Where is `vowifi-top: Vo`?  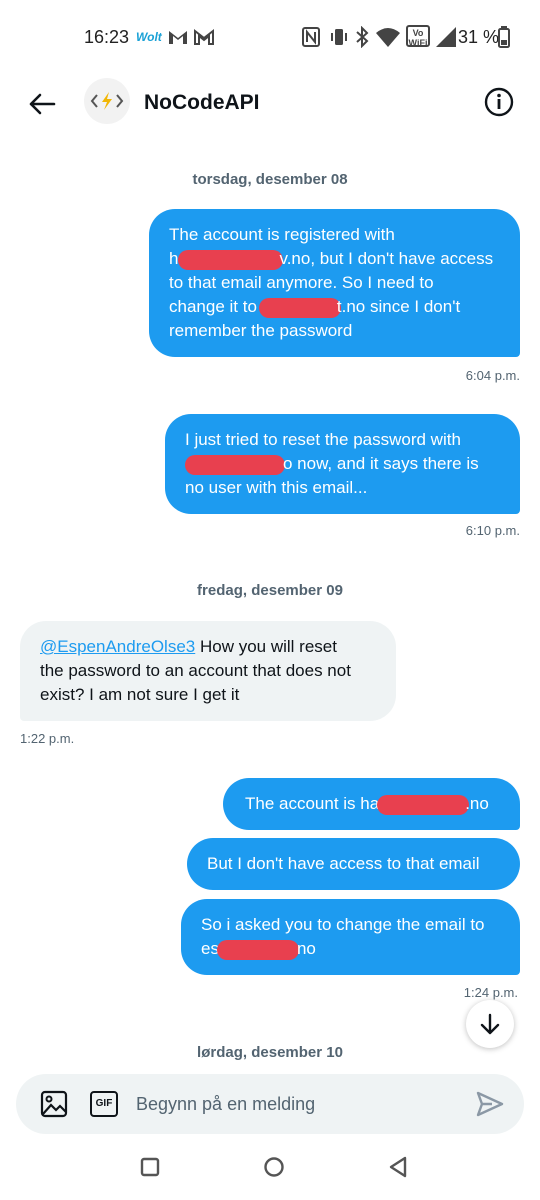 vowifi-top: Vo is located at coordinates (418, 33).